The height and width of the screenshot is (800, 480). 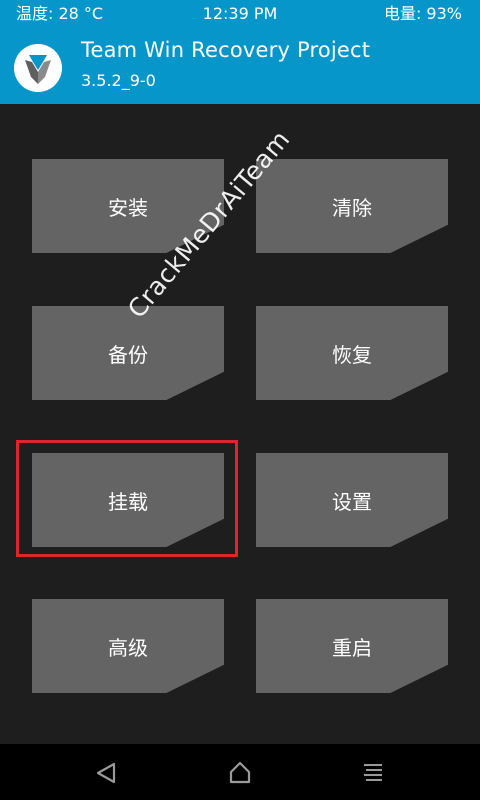 I want to click on app-header: Team Win Recovery Project 3.5.2_9-0, so click(x=240, y=66).